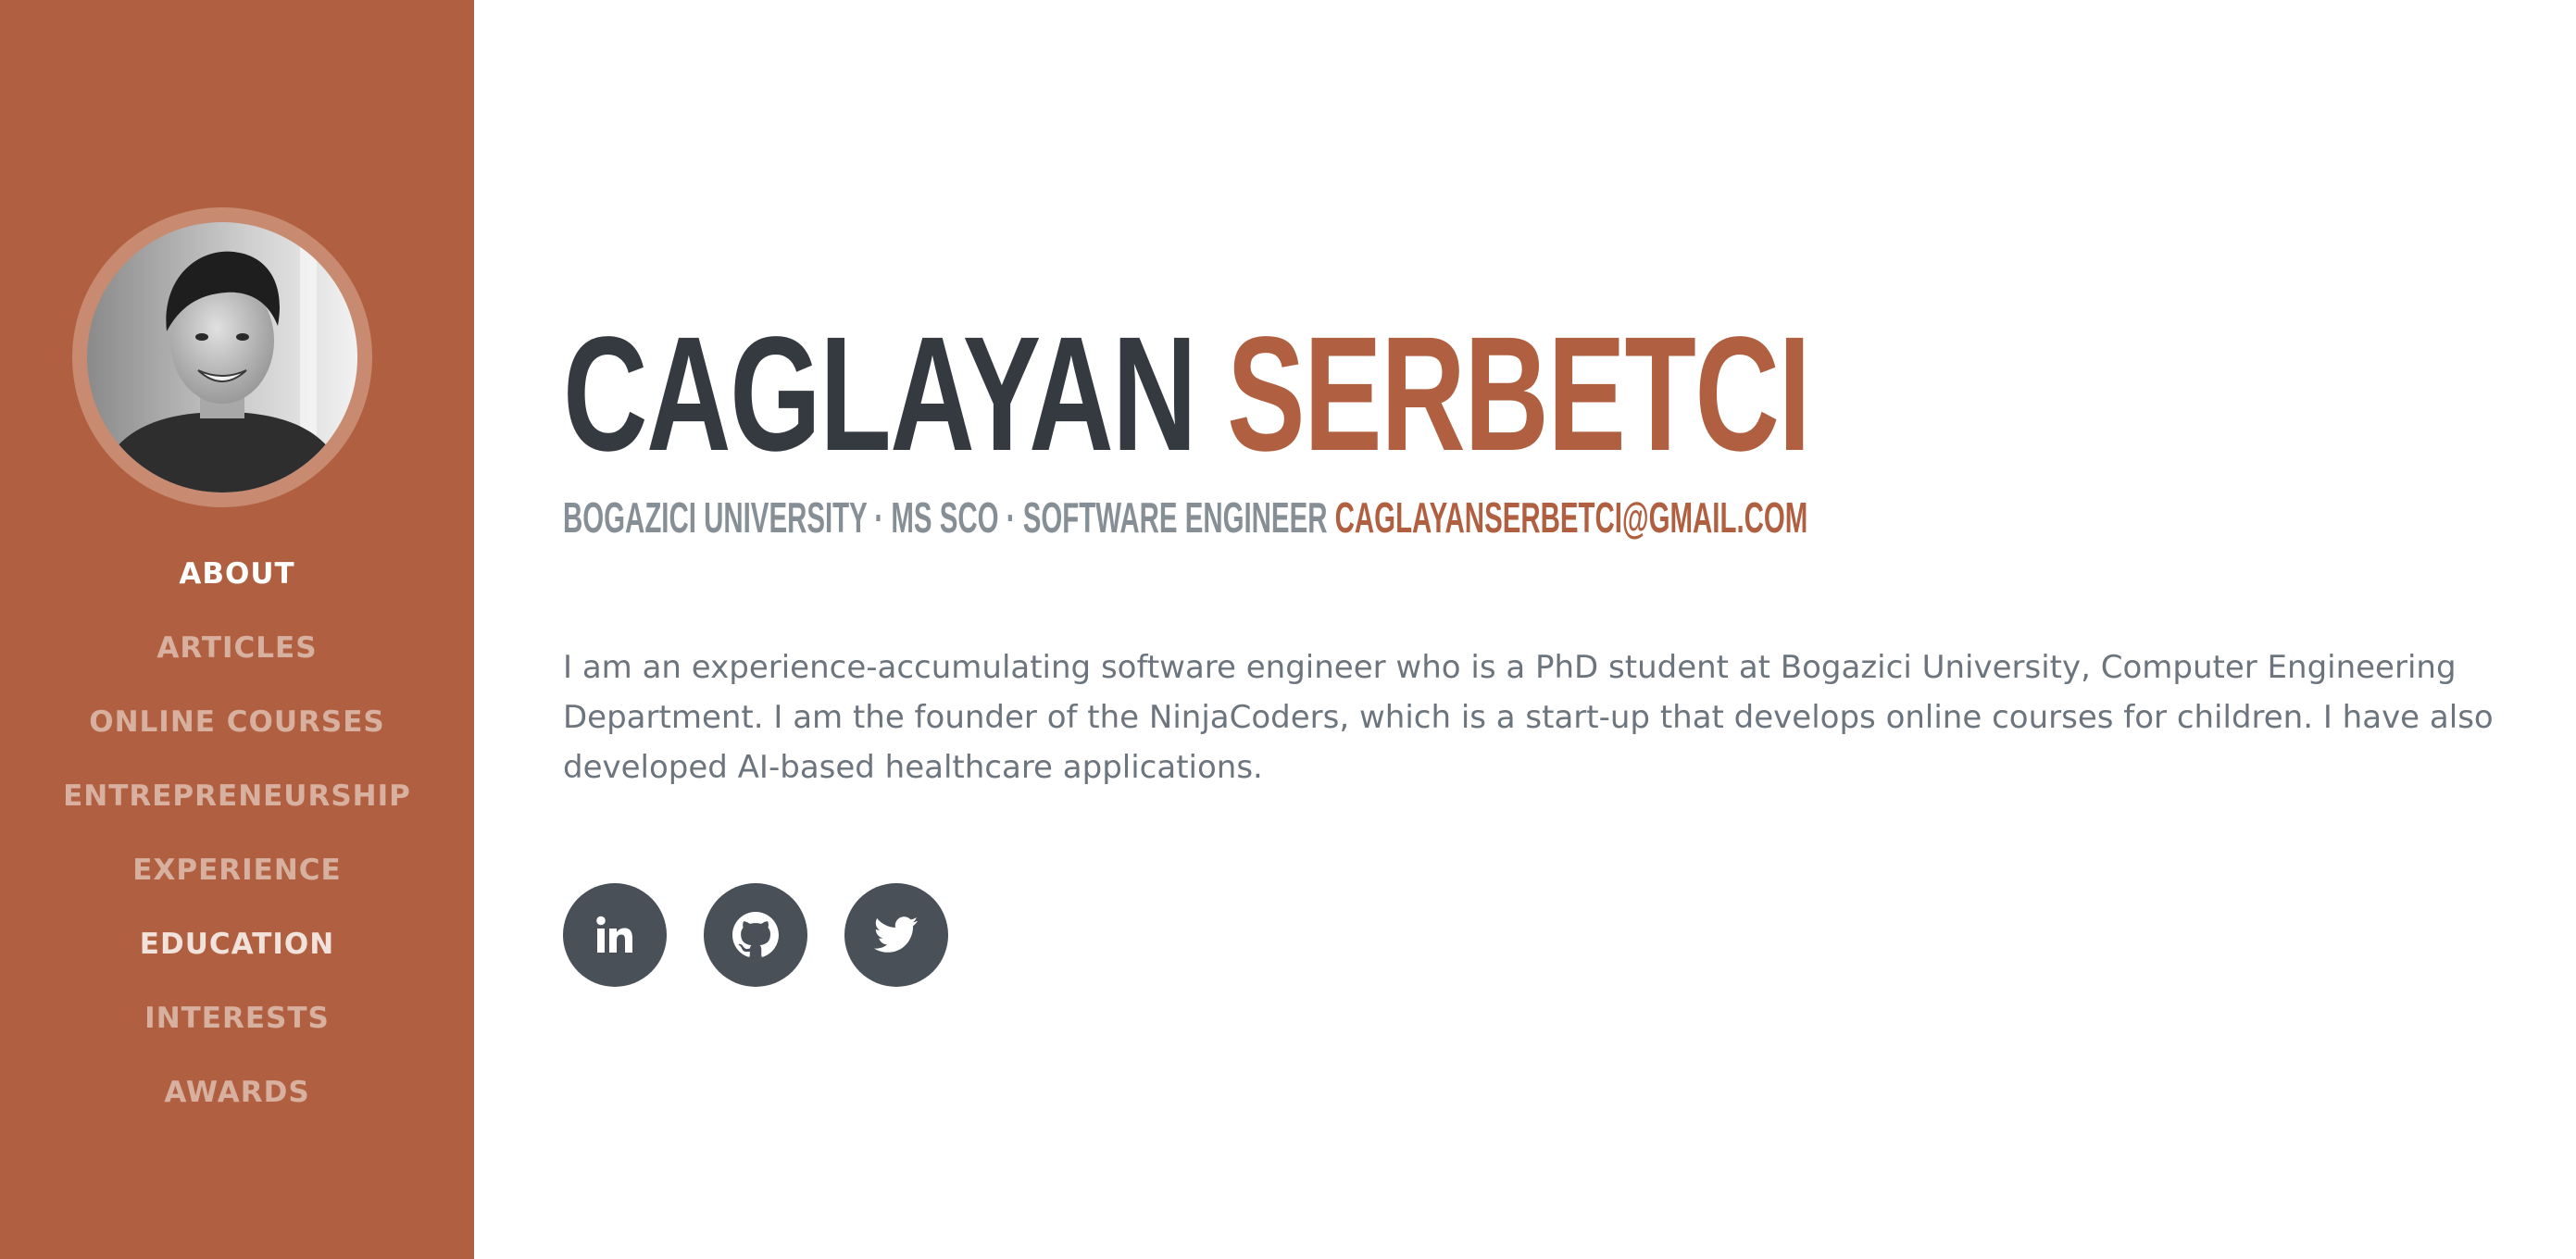 The image size is (2576, 1259). I want to click on sidebar-item-education: EDUCATION, so click(237, 944).